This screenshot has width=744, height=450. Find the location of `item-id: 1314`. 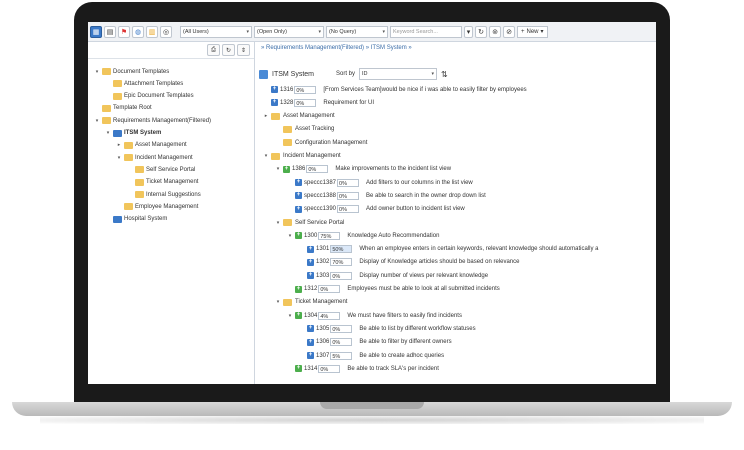

item-id: 1314 is located at coordinates (310, 369).